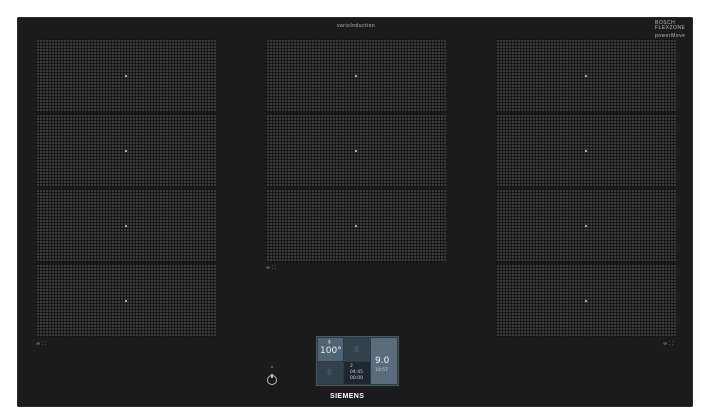  What do you see at coordinates (329, 342) in the screenshot?
I see `thermometer-icon: ▮` at bounding box center [329, 342].